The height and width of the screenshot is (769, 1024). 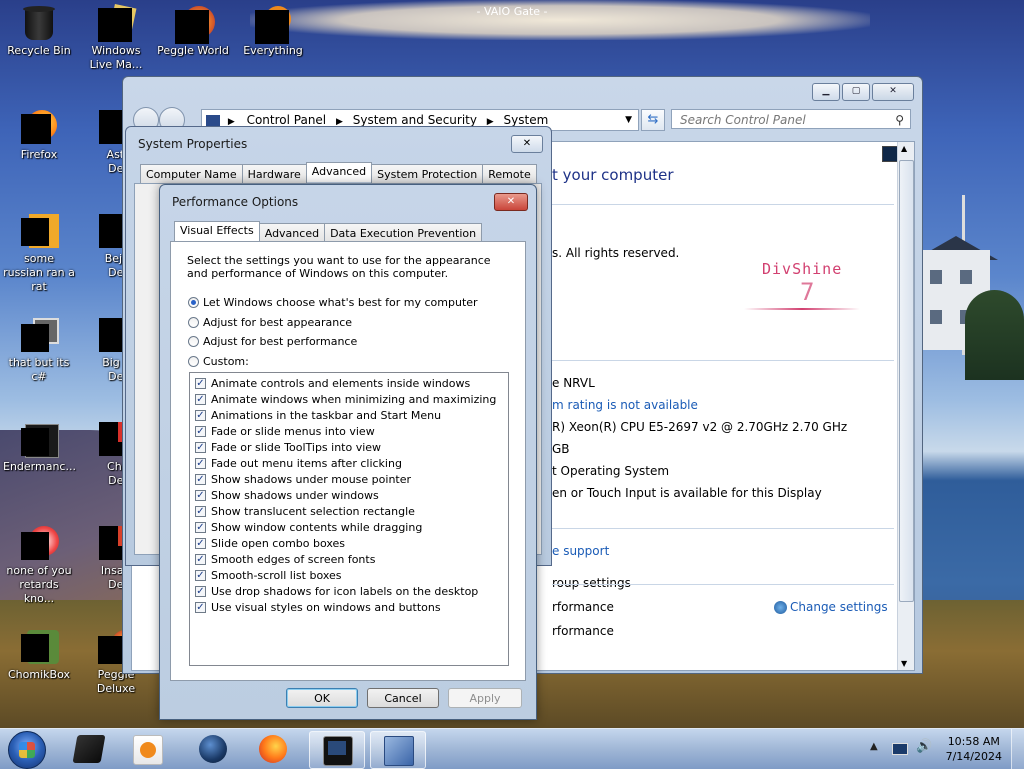 I want to click on network-icon, so click(x=900, y=749).